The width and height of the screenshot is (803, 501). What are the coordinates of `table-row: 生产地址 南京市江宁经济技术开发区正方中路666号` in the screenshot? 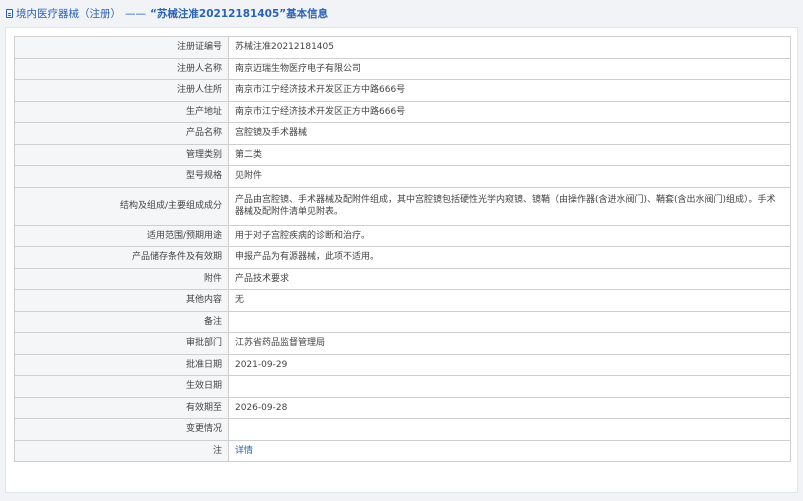 It's located at (402, 111).